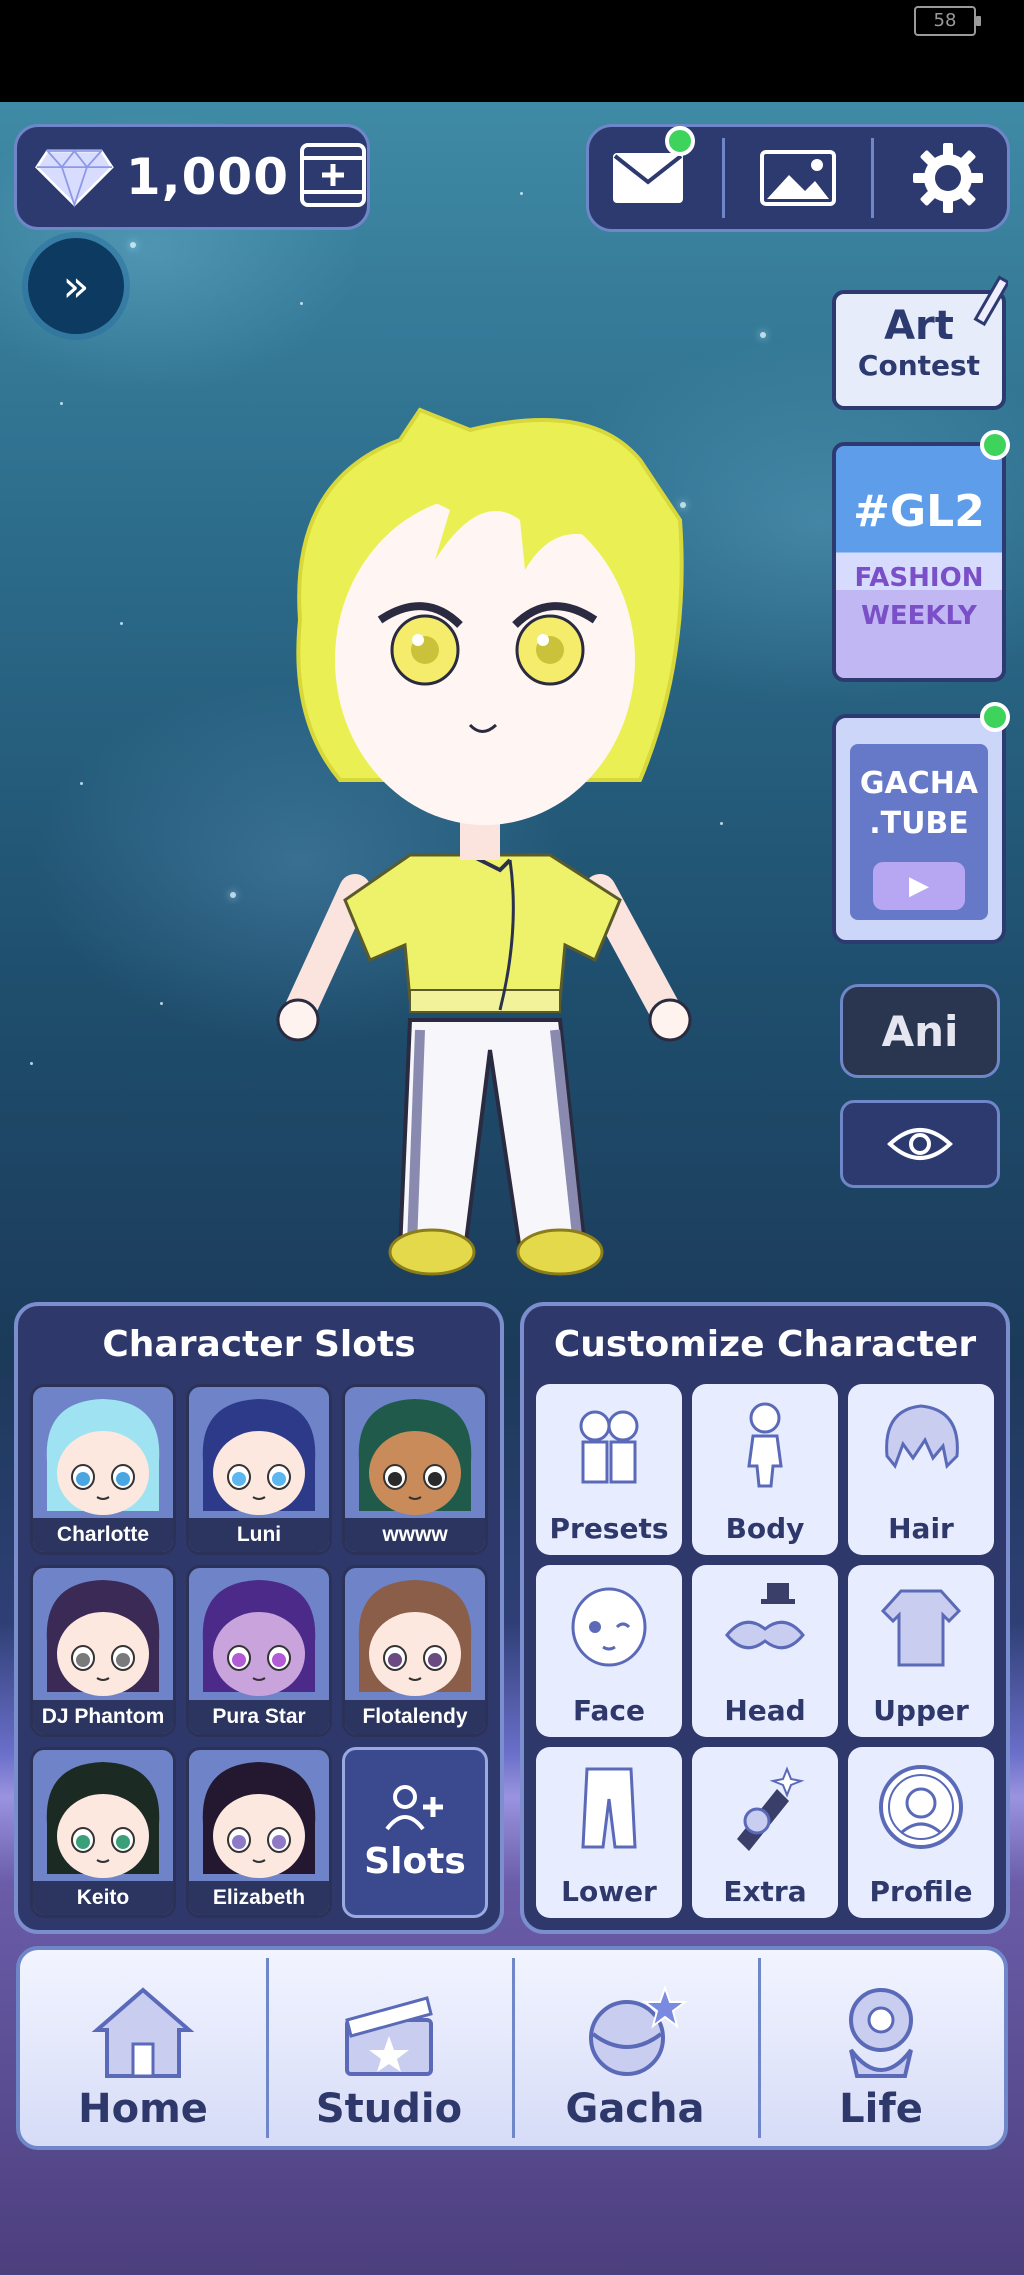 The width and height of the screenshot is (1024, 2275). Describe the element at coordinates (765, 1344) in the screenshot. I see `customize-title: Customize Character` at that location.